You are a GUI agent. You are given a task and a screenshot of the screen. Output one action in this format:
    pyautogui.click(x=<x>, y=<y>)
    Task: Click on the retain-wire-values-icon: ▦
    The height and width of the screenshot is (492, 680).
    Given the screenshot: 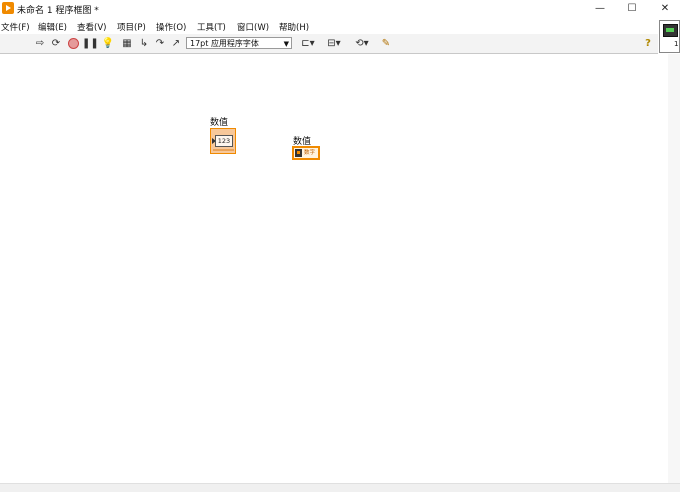 What is the action you would take?
    pyautogui.click(x=127, y=43)
    